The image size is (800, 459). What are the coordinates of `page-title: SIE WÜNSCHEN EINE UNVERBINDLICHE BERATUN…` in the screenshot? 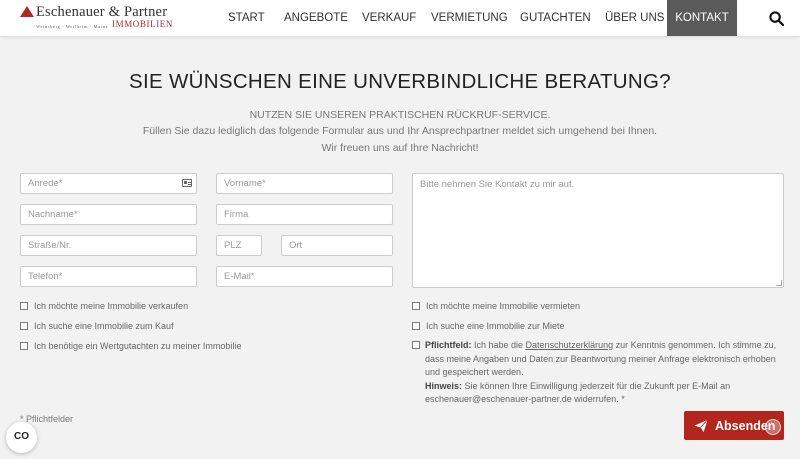 It's located at (400, 81).